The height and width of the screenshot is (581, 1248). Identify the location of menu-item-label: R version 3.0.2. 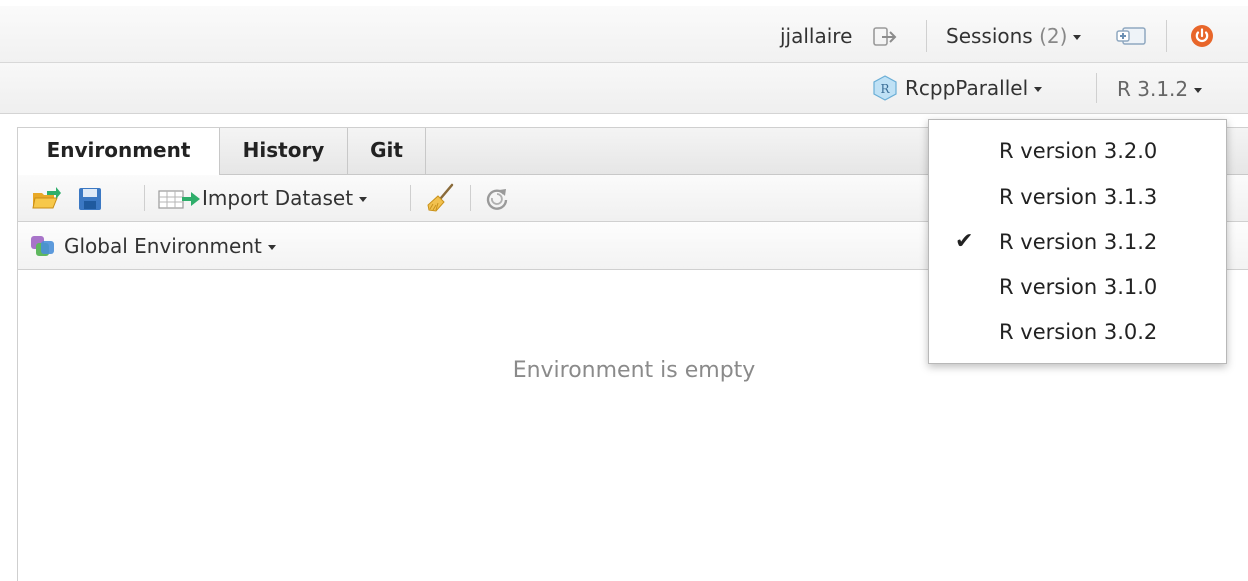
(1078, 332).